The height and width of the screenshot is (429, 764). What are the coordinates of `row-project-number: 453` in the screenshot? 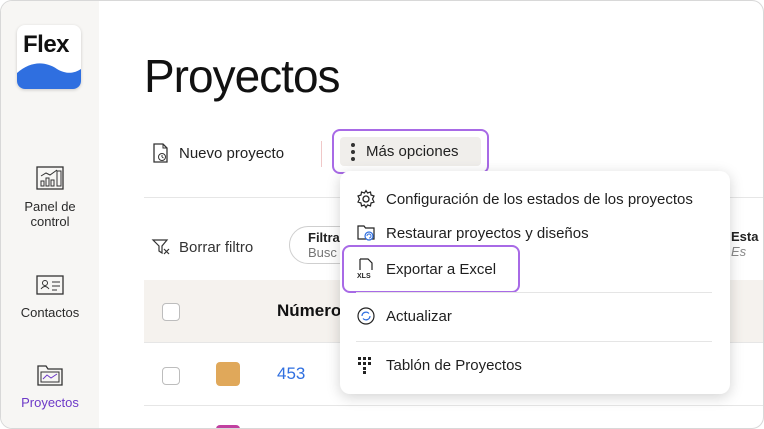 It's located at (291, 374).